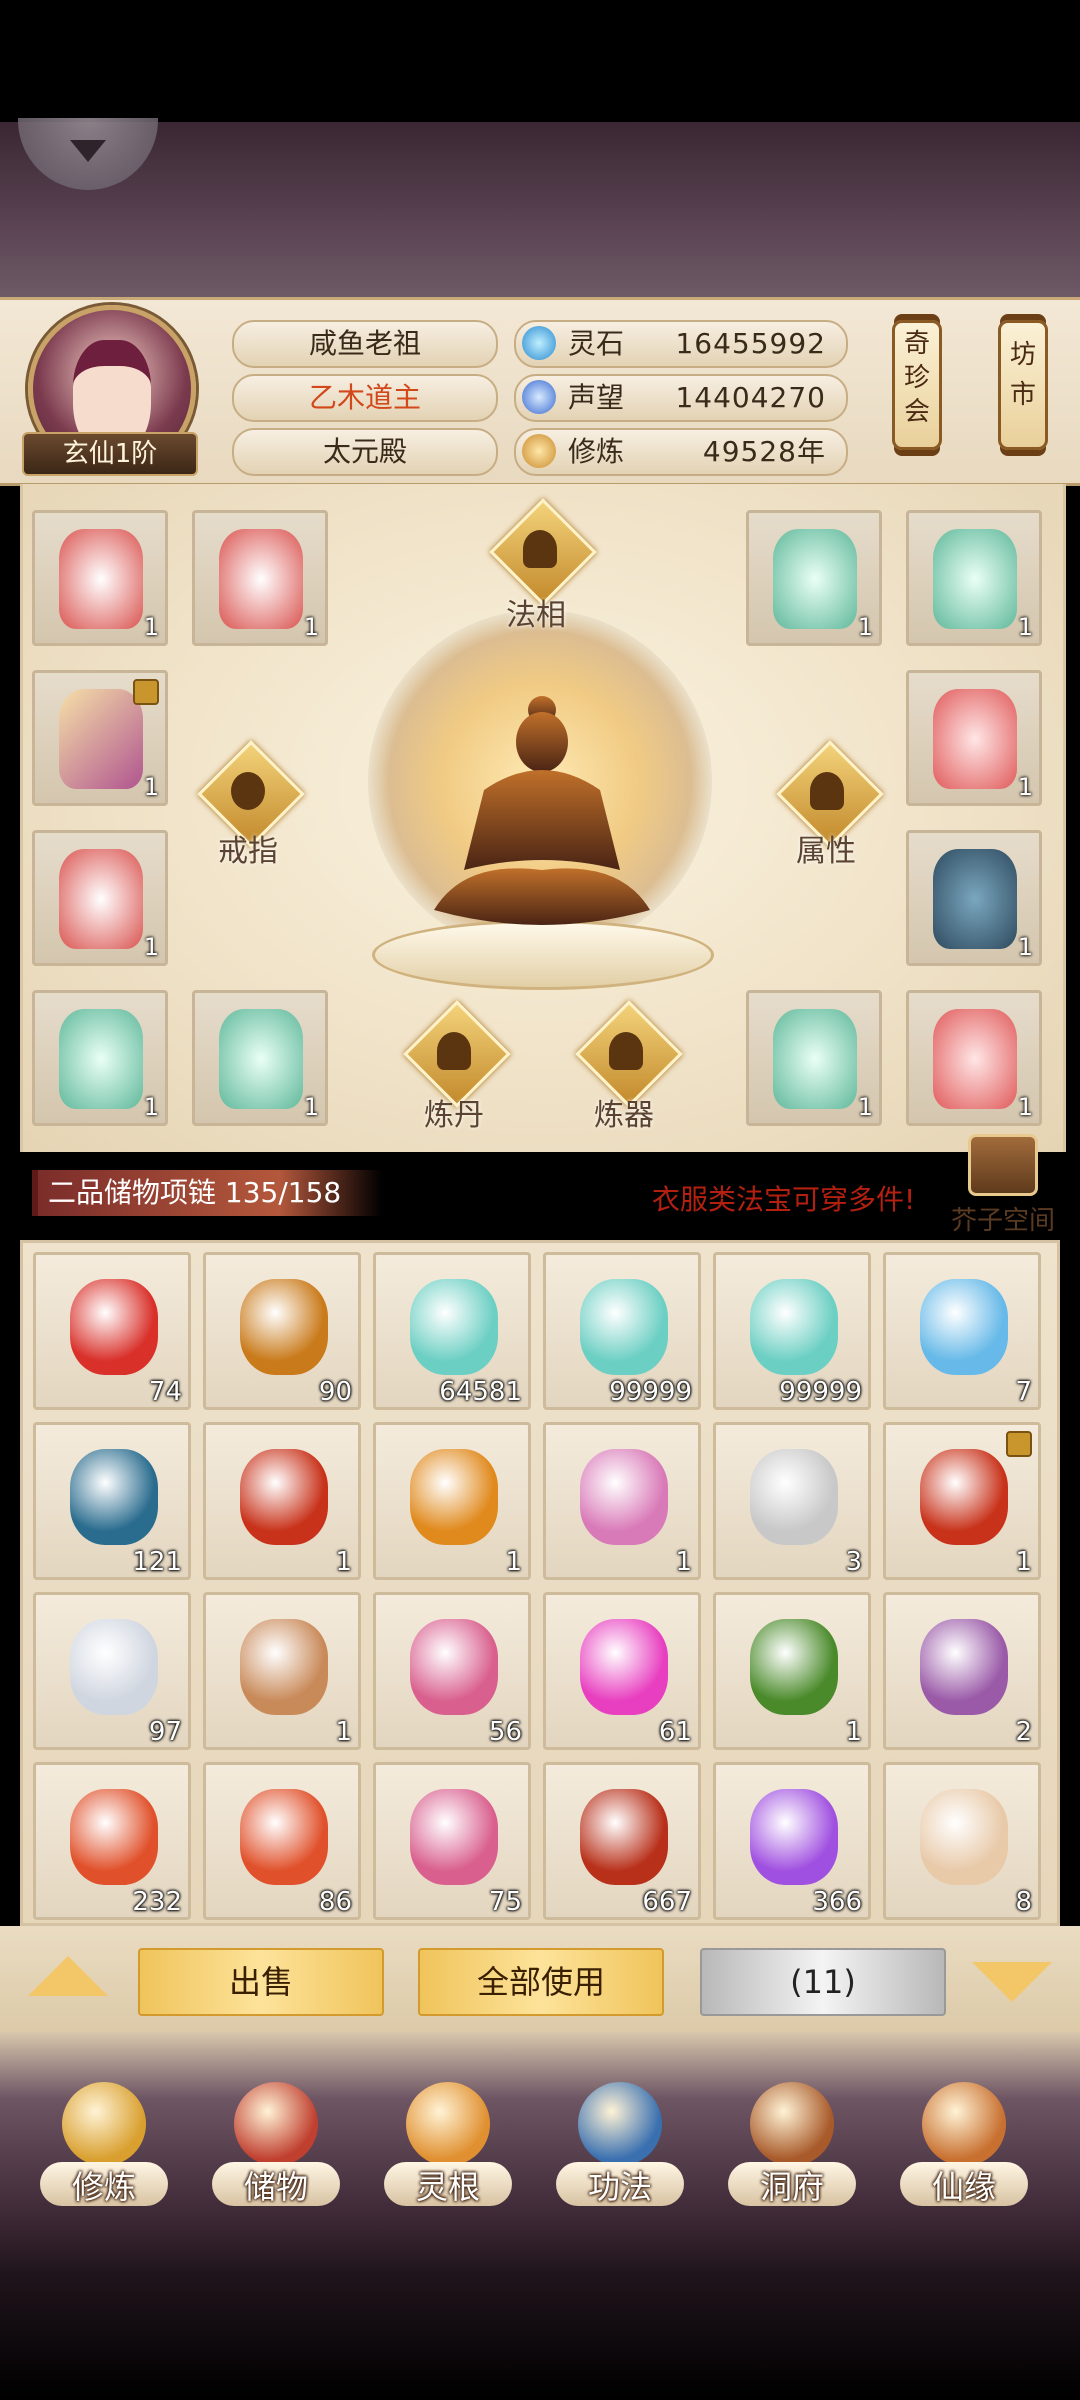 Image resolution: width=1080 pixels, height=2400 pixels. I want to click on nav-item: 洞府, so click(792, 2127).